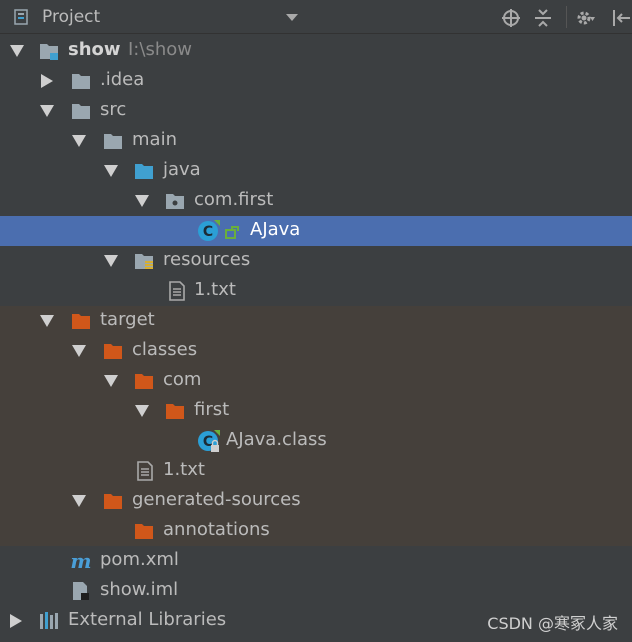 The width and height of the screenshot is (632, 642). Describe the element at coordinates (139, 589) in the screenshot. I see `tree-label: show.iml` at that location.